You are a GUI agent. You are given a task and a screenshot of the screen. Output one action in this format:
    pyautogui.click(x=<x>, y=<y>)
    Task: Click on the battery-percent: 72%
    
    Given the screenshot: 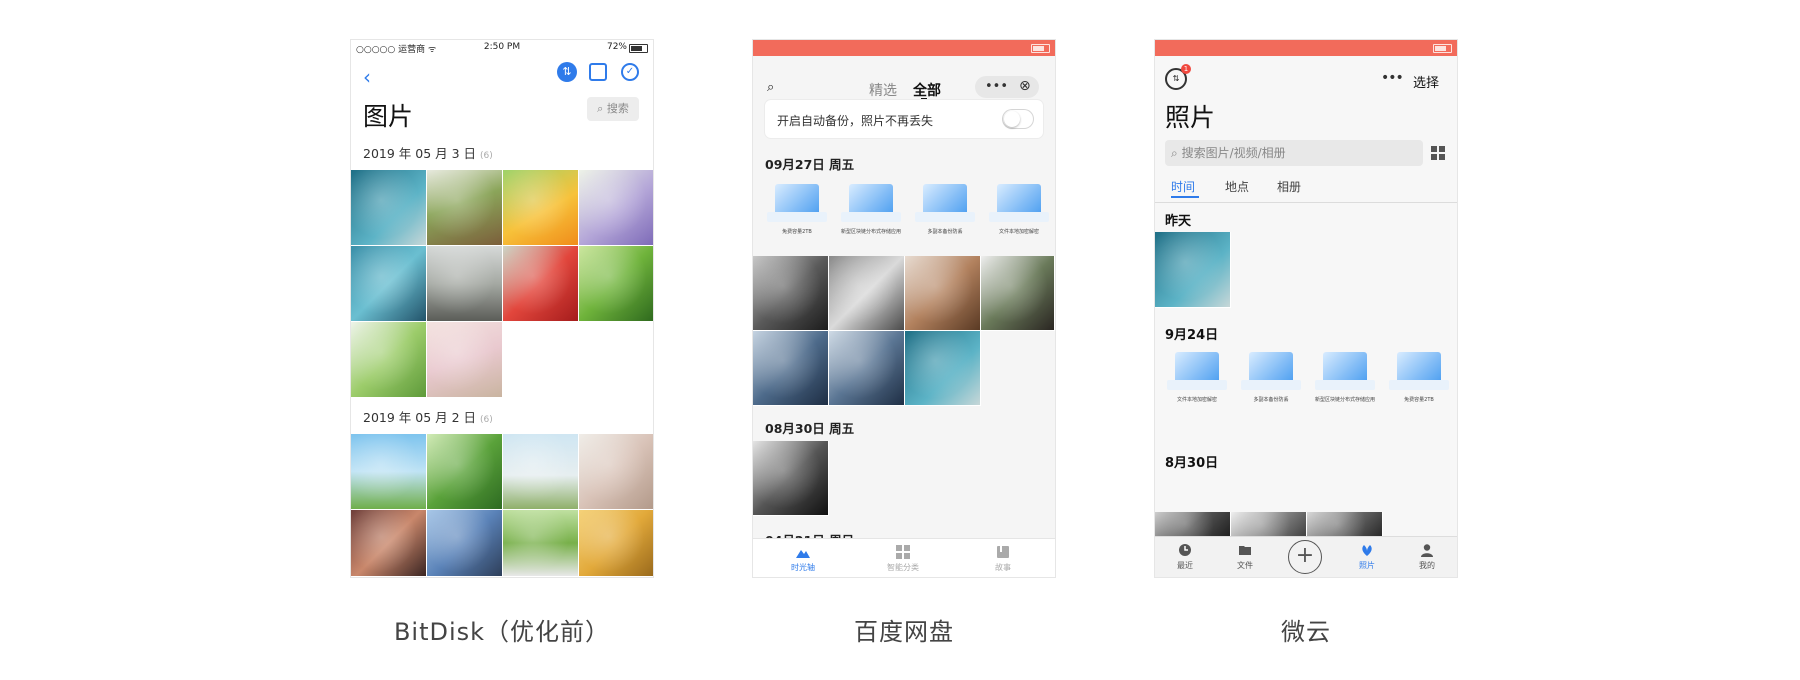 What is the action you would take?
    pyautogui.click(x=616, y=47)
    